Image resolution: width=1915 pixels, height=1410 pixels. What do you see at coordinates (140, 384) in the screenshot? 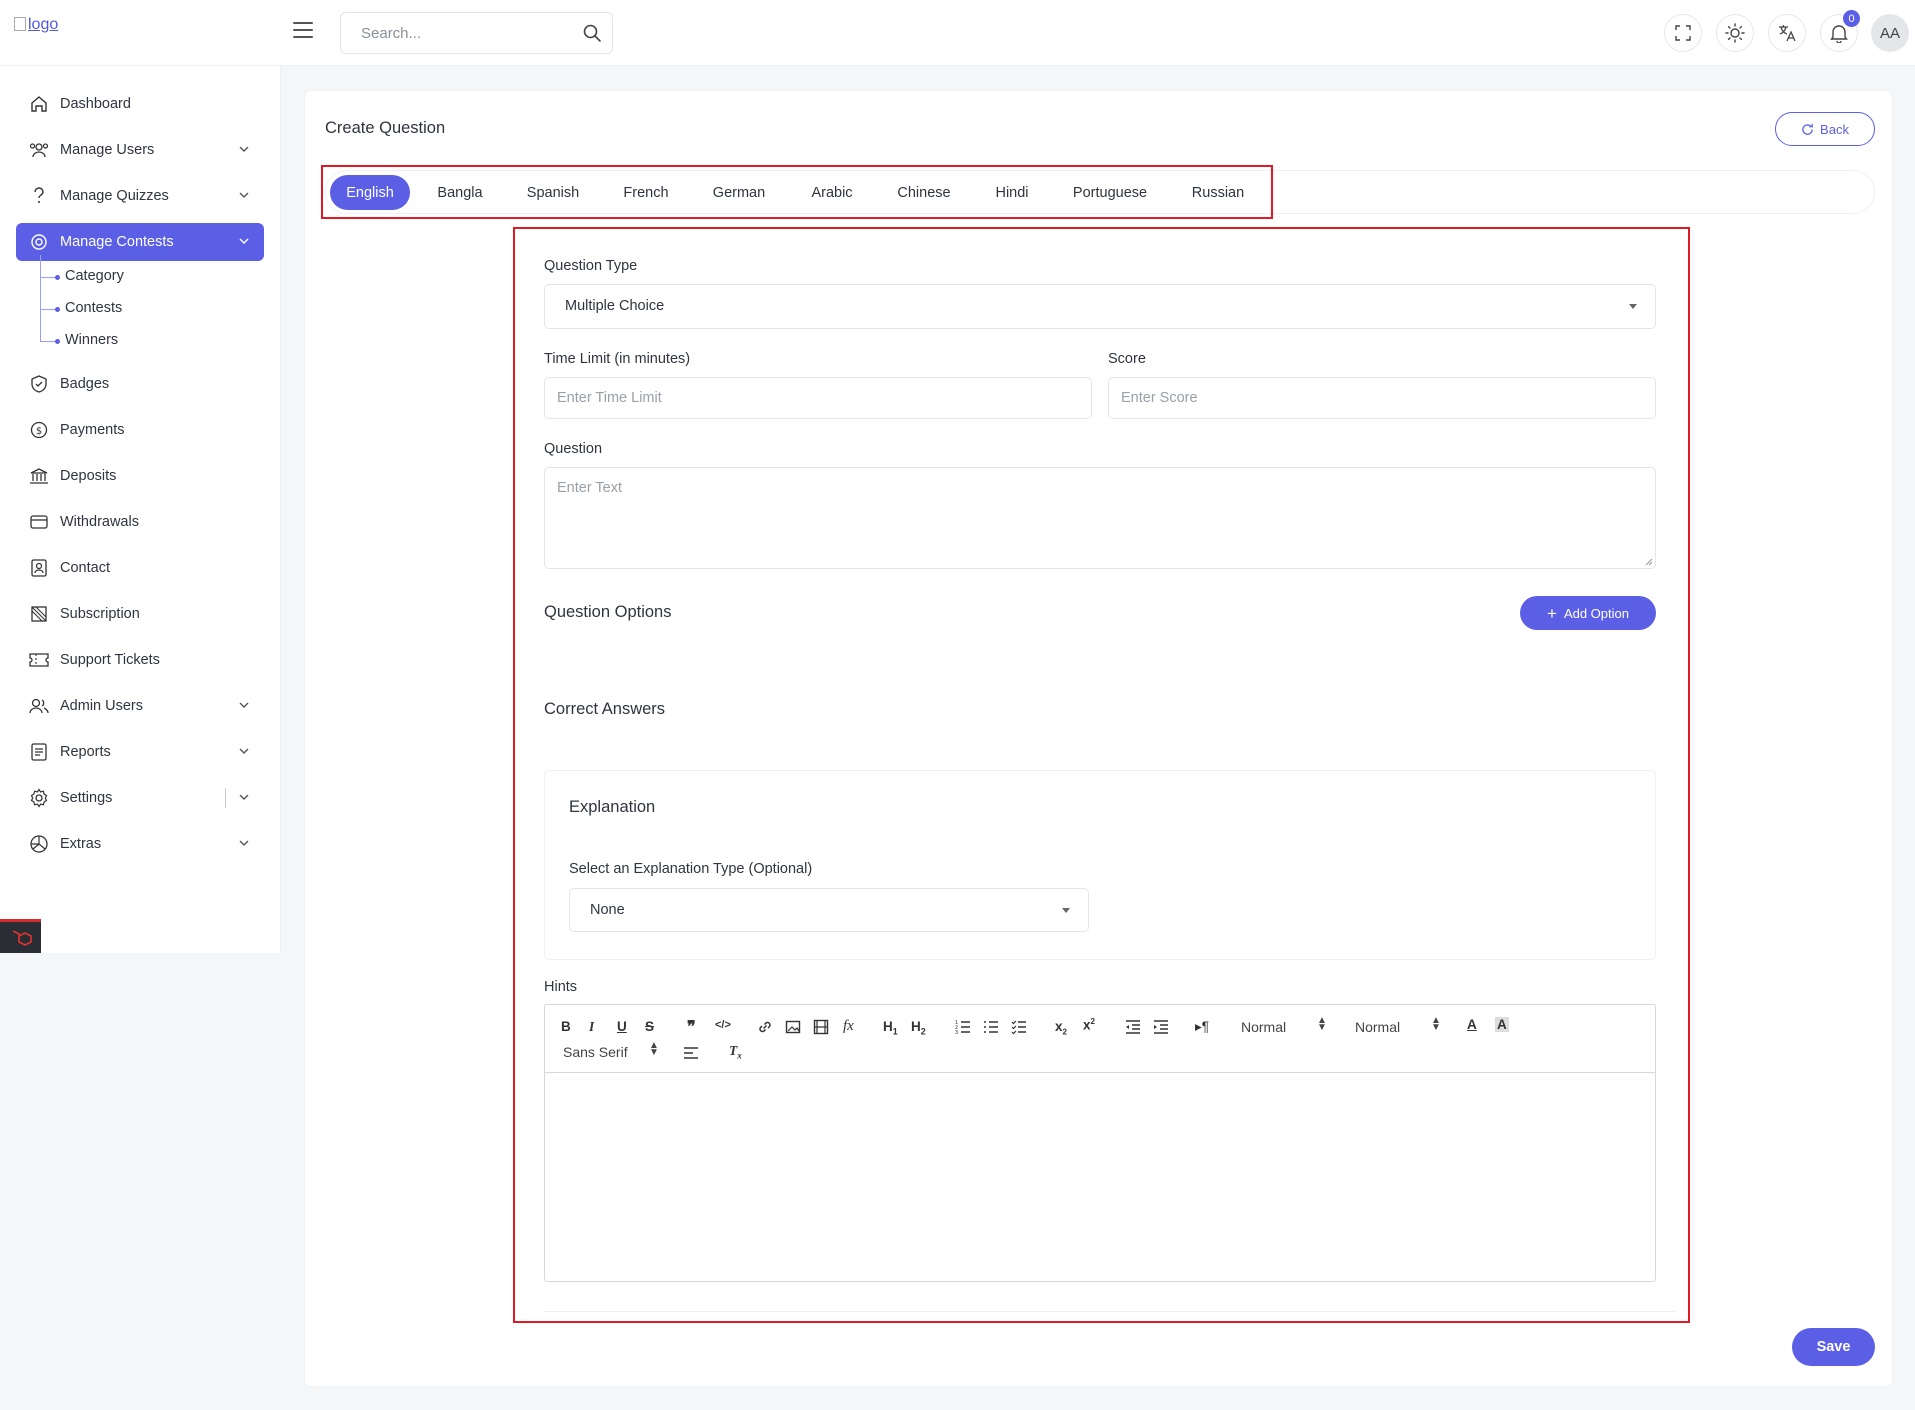
I see `sidebar-item-badges: Badges` at bounding box center [140, 384].